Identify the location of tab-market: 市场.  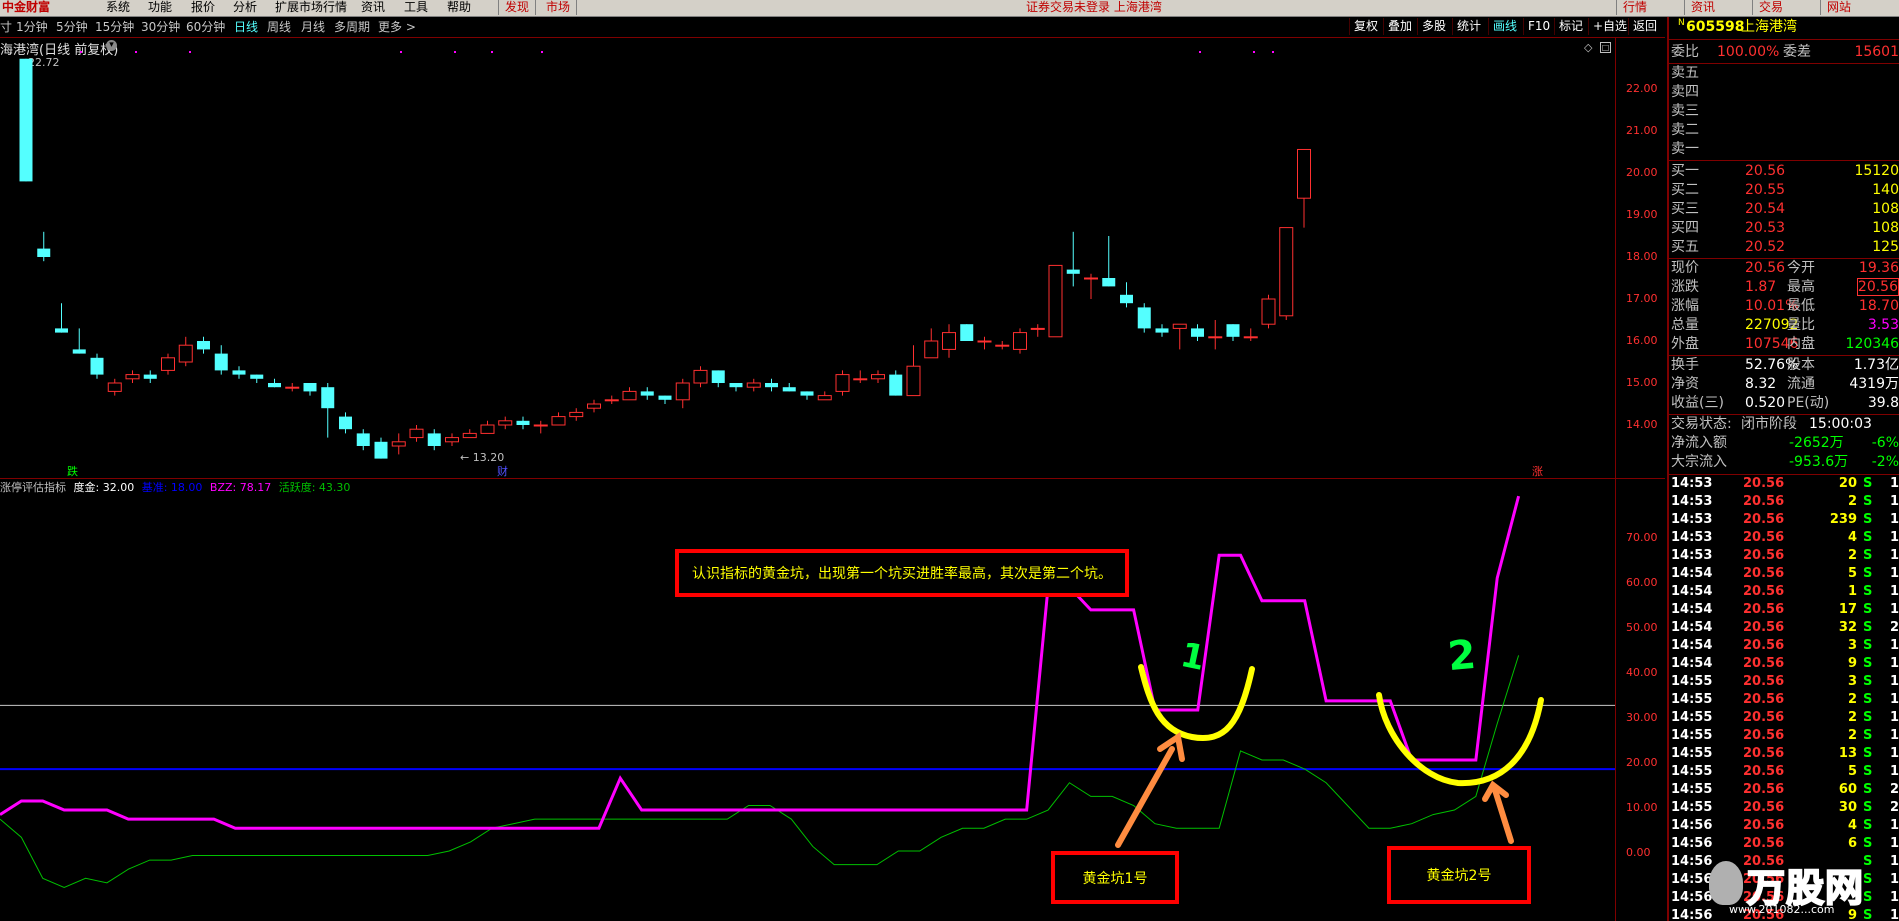
(559, 7).